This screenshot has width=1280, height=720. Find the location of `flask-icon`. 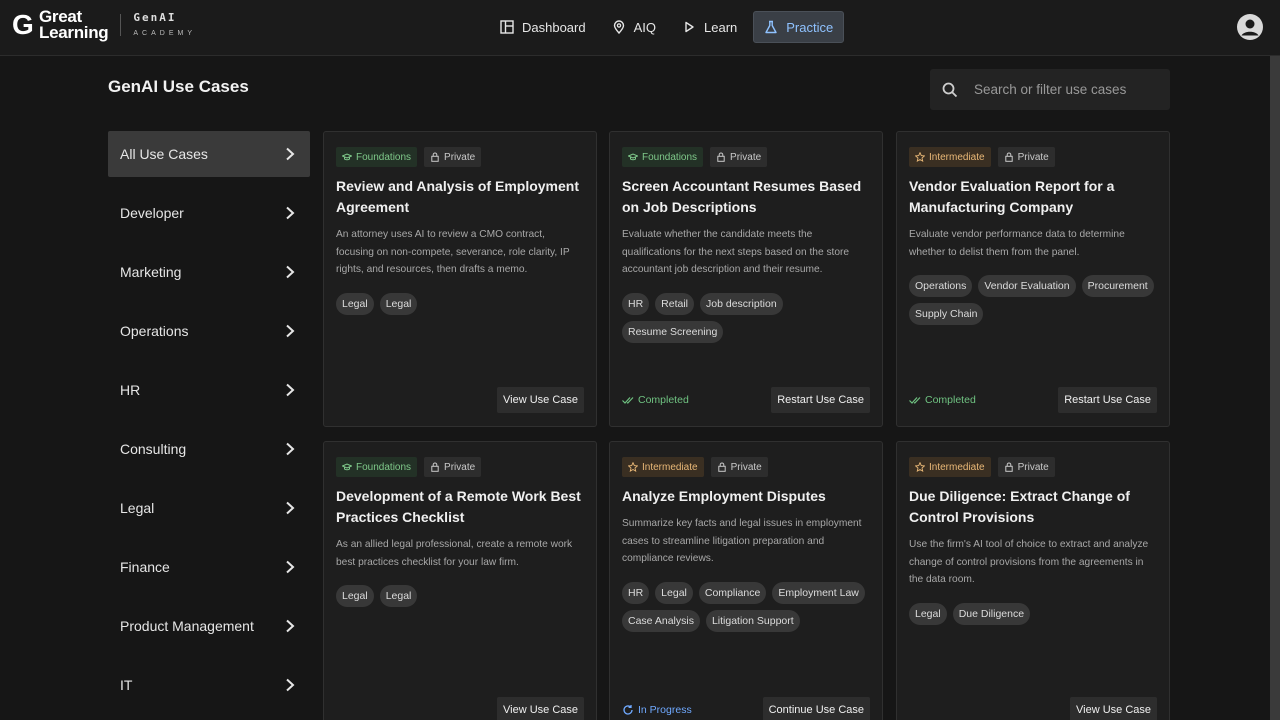

flask-icon is located at coordinates (771, 27).